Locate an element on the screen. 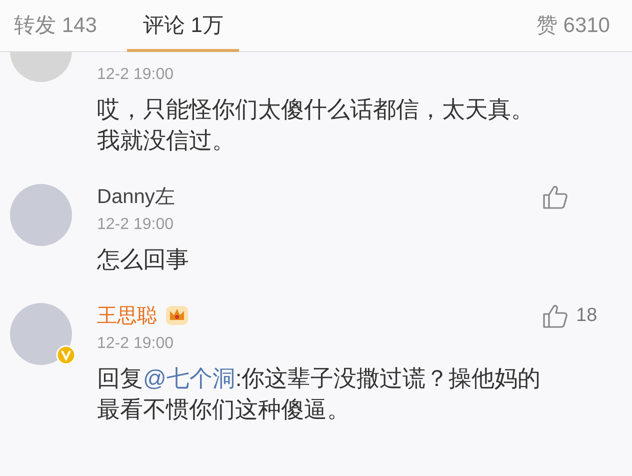 The height and width of the screenshot is (476, 632). mention-link: @七个洞 is located at coordinates (189, 378).